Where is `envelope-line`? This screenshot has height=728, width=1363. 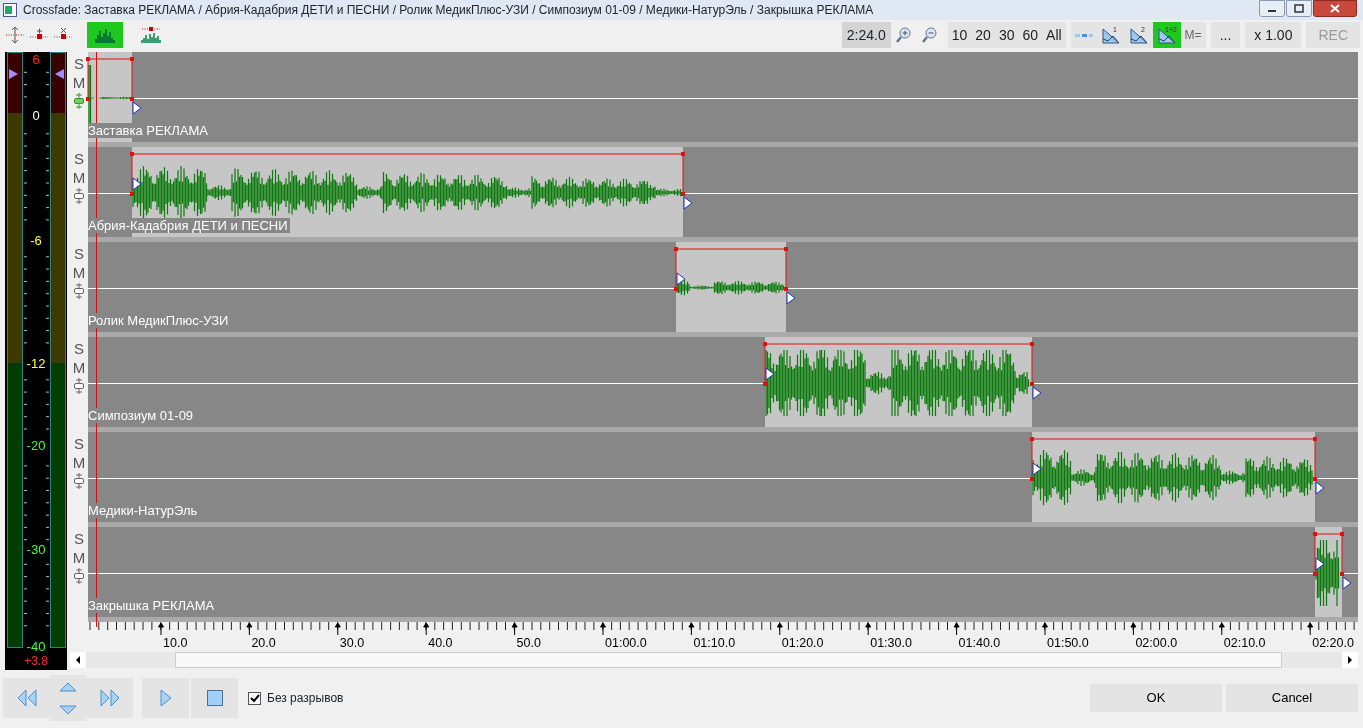 envelope-line is located at coordinates (1328, 554).